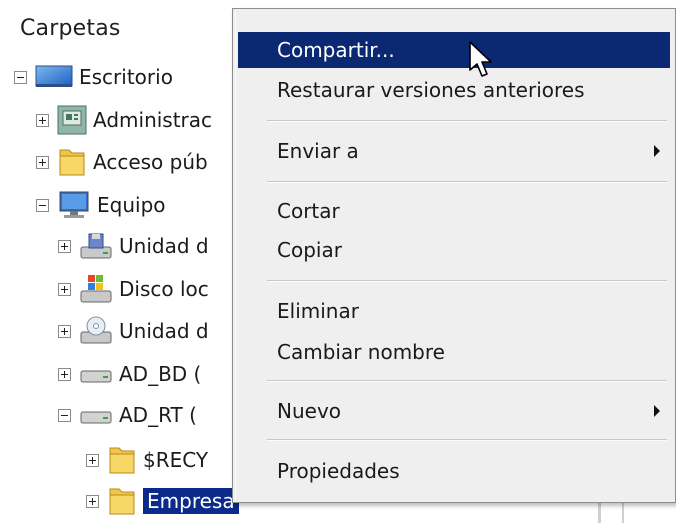 The width and height of the screenshot is (676, 523). What do you see at coordinates (338, 471) in the screenshot?
I see `menu-item-label: Propiedades` at bounding box center [338, 471].